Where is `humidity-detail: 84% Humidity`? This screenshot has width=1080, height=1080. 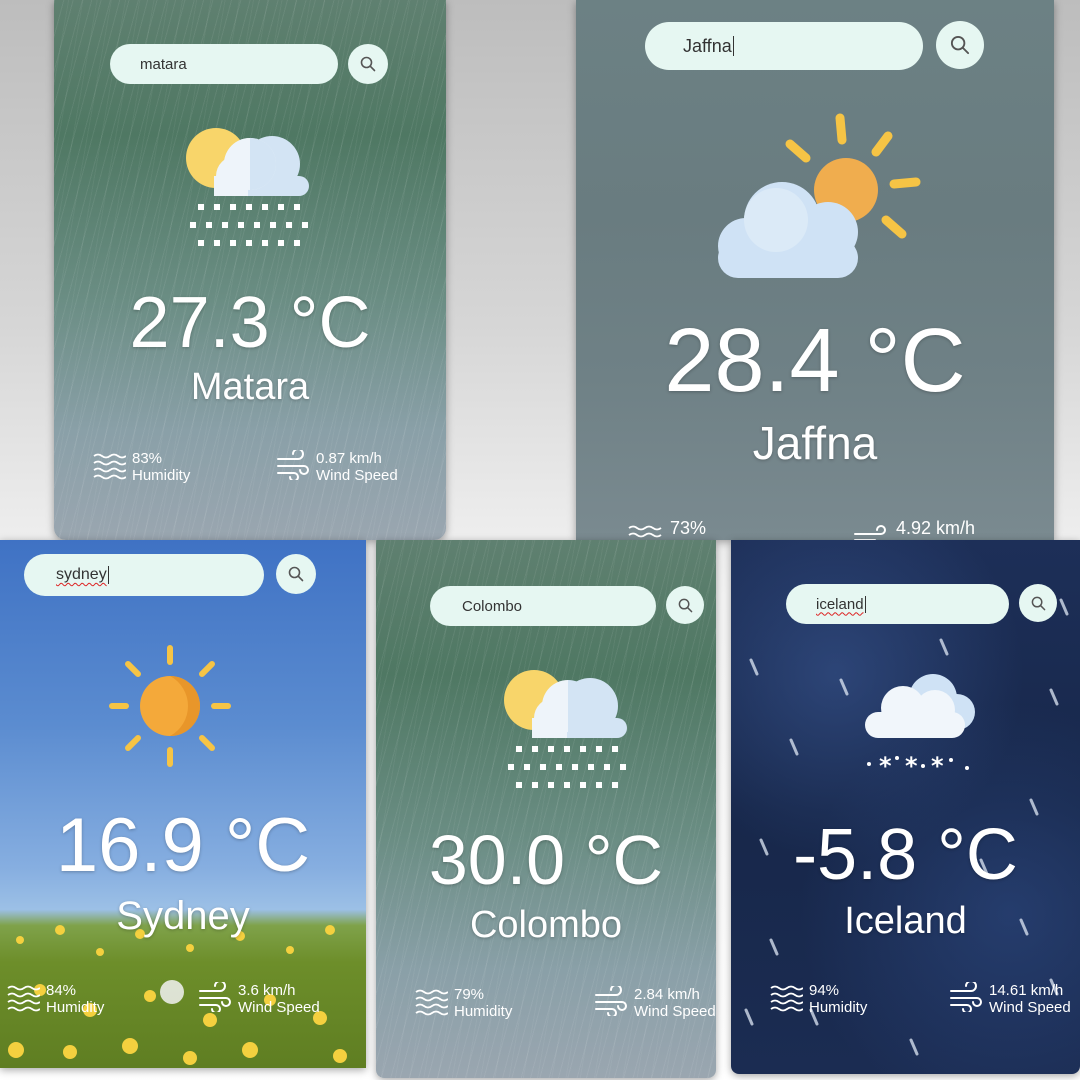 humidity-detail: 84% Humidity is located at coordinates (55, 999).